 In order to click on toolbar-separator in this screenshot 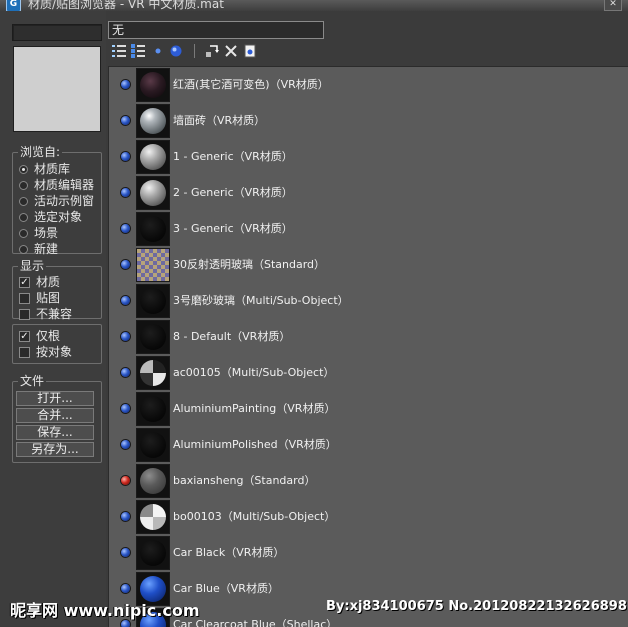, I will do `click(194, 51)`.